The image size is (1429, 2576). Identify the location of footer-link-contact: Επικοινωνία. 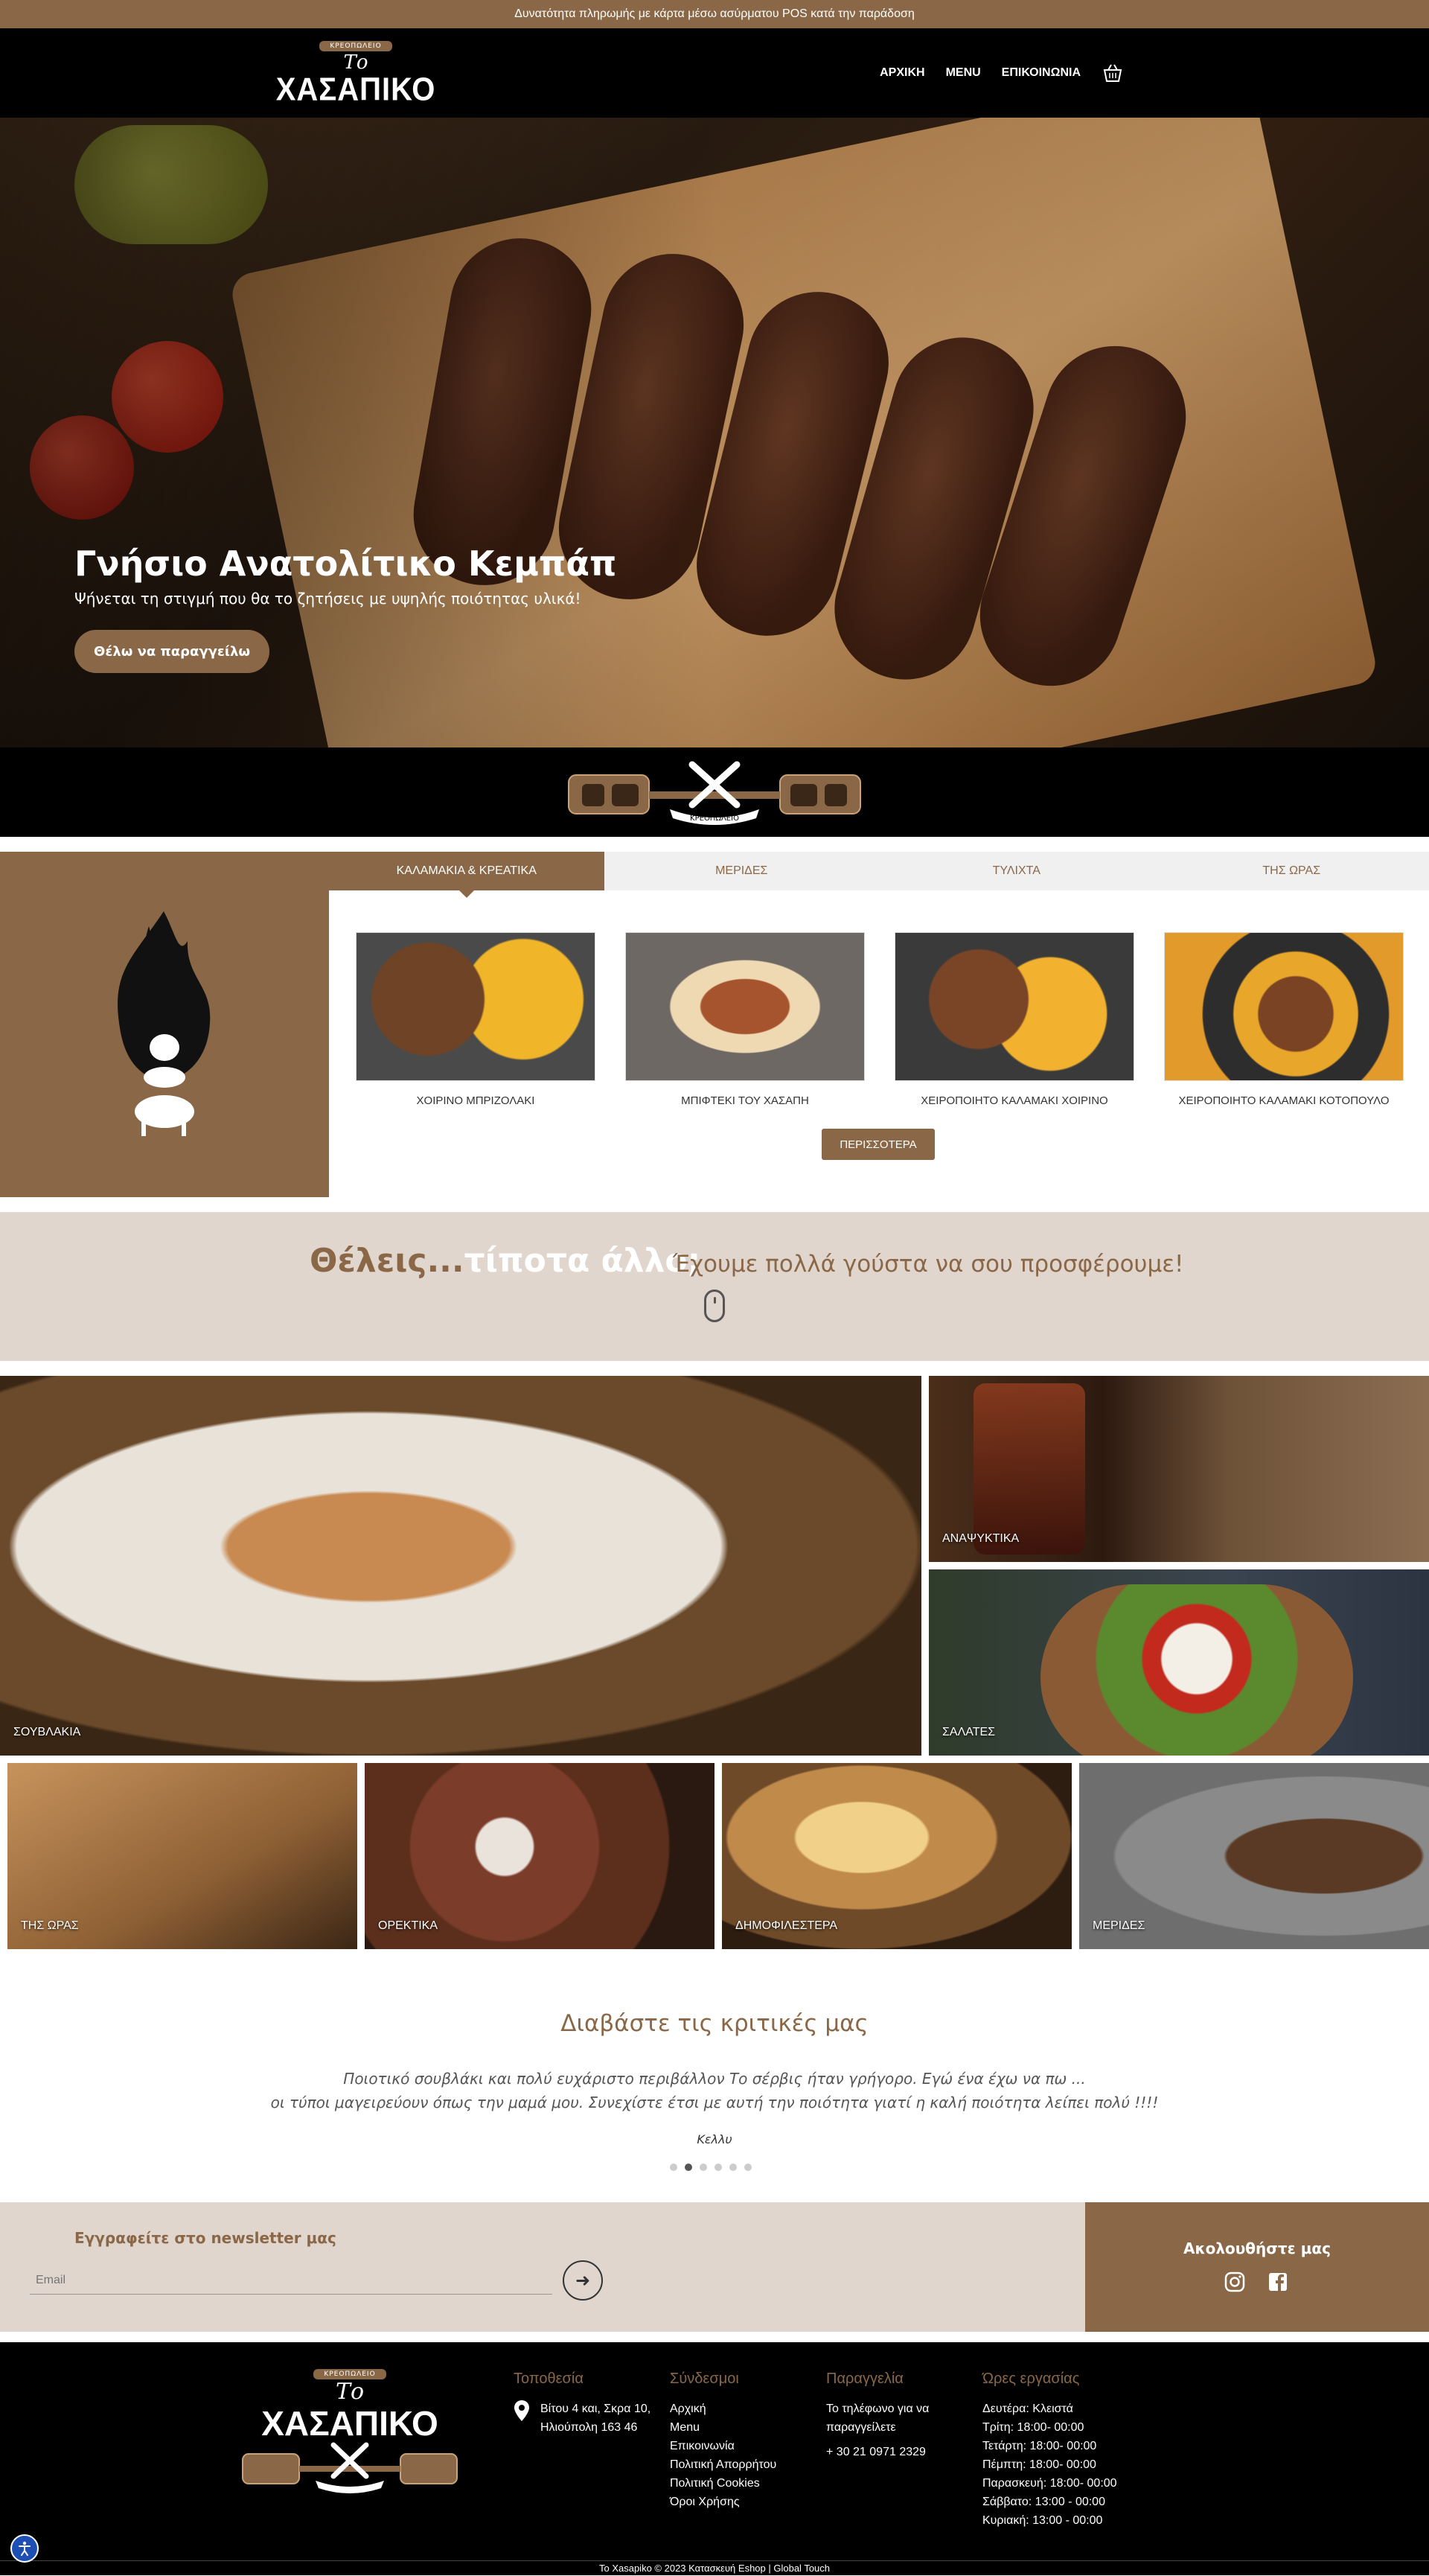
(723, 2446).